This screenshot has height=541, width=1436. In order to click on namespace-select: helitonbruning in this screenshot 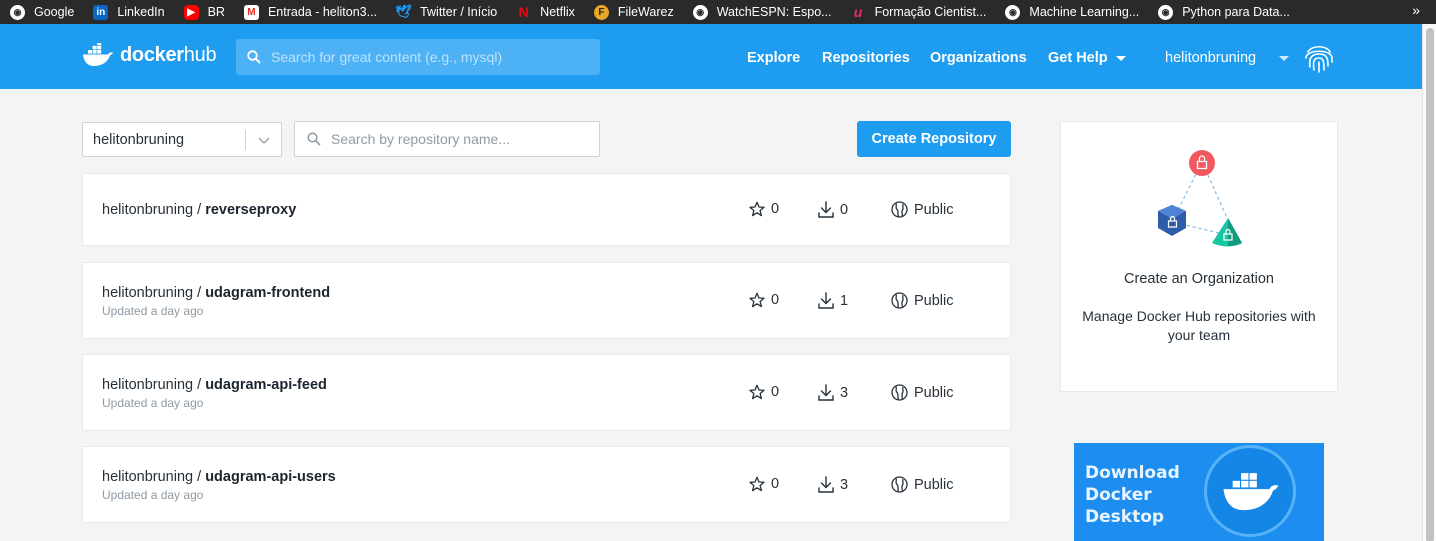, I will do `click(182, 139)`.